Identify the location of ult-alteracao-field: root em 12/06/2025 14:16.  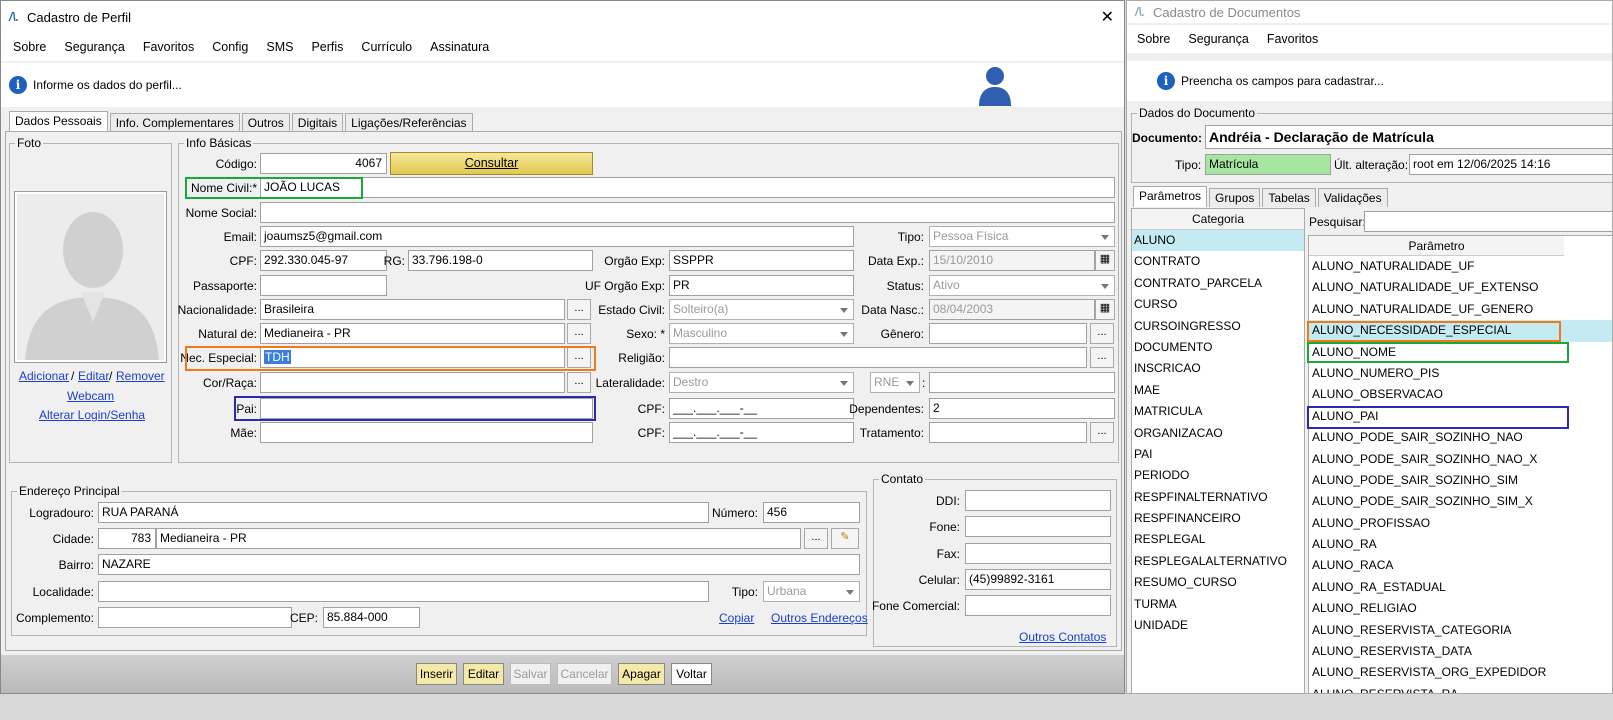
(1510, 164).